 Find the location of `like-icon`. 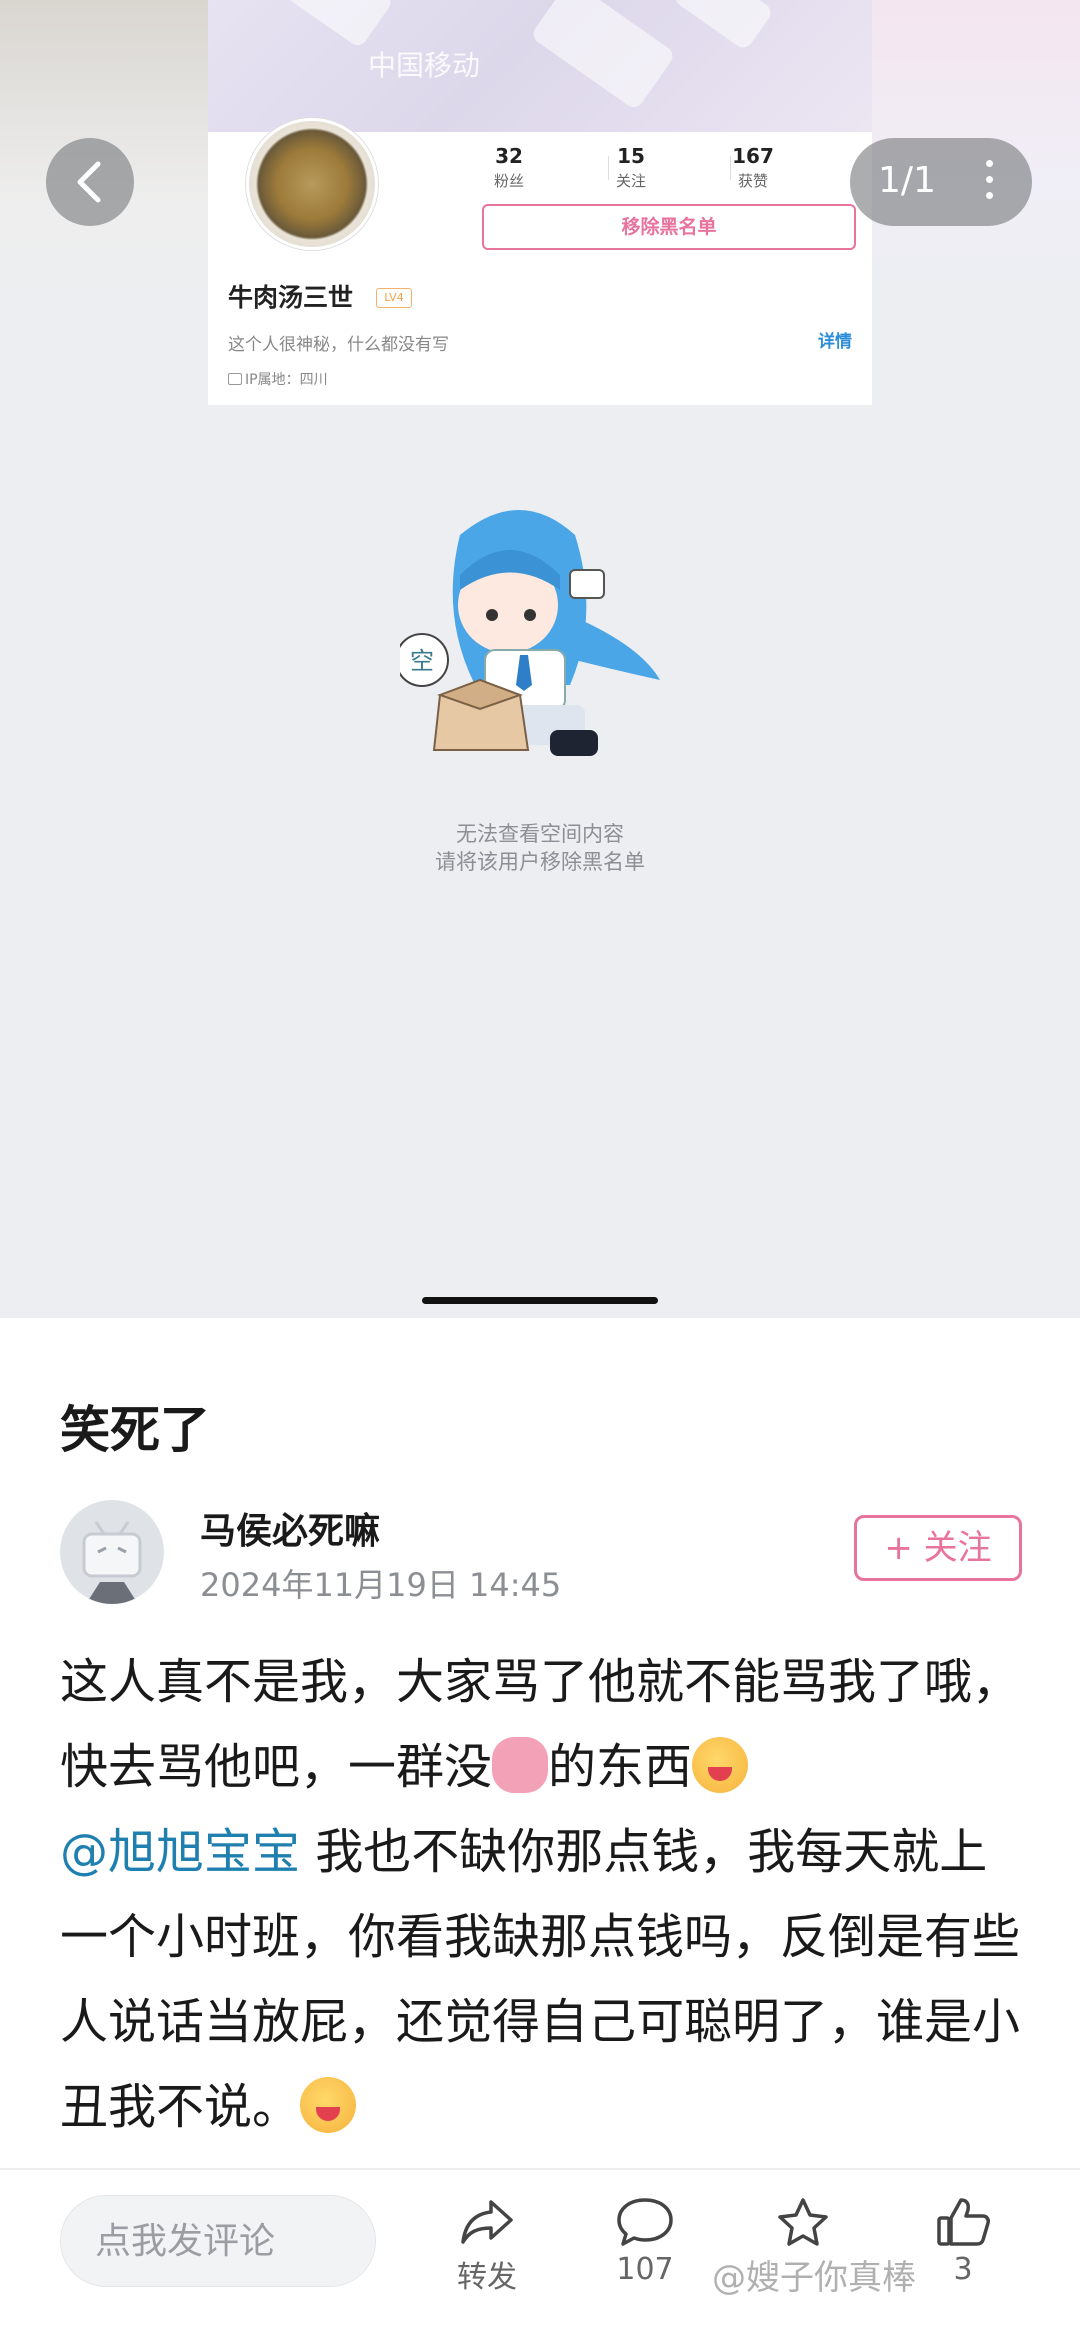

like-icon is located at coordinates (963, 2222).